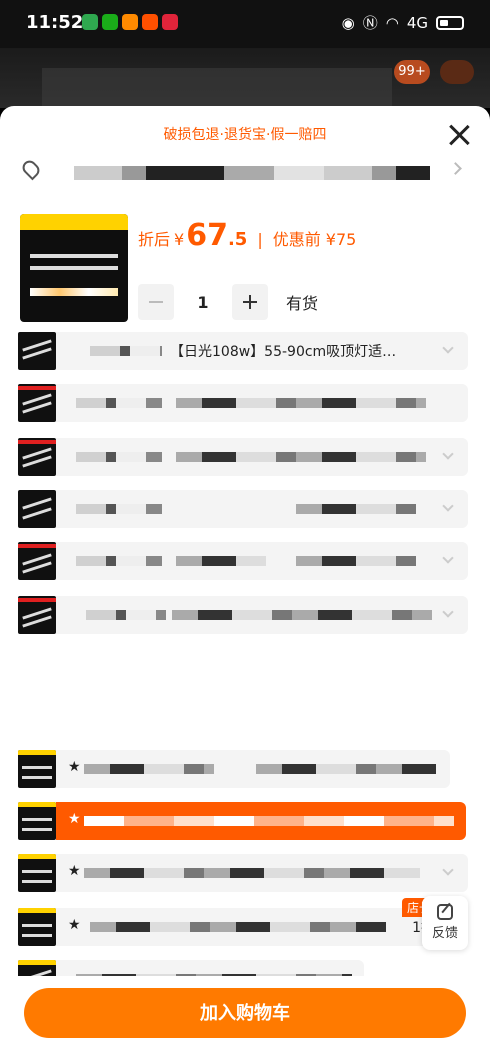  Describe the element at coordinates (314, 239) in the screenshot. I see `original-price: 优惠前 ¥75` at that location.